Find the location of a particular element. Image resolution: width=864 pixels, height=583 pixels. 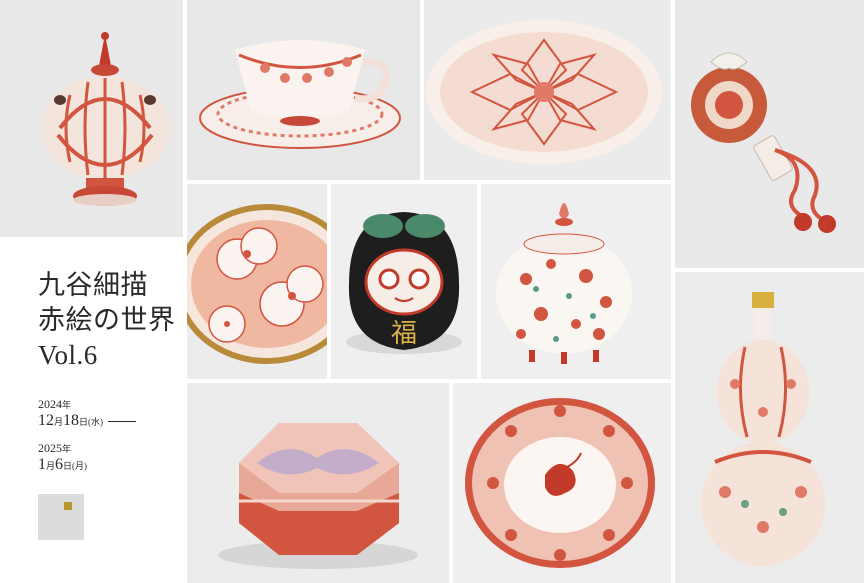

photo-octagonal-box is located at coordinates (318, 483).